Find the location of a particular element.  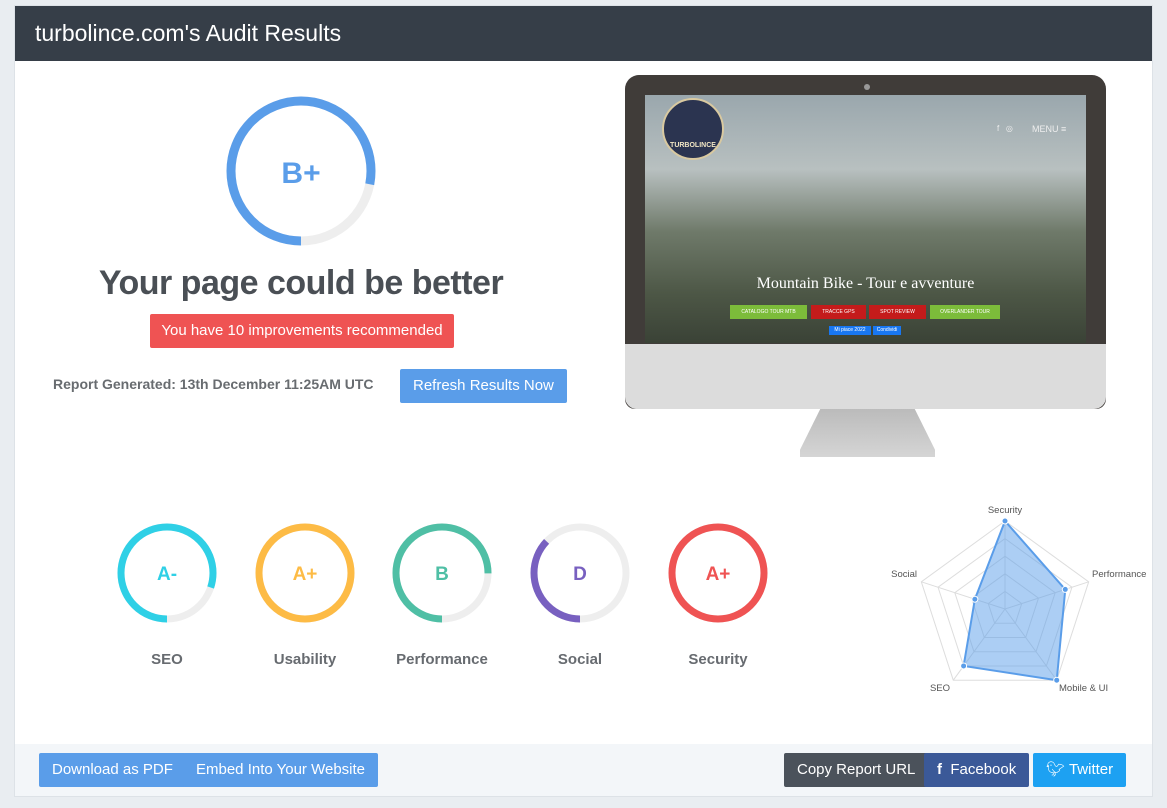

radar-axis-label: SEO is located at coordinates (940, 688).